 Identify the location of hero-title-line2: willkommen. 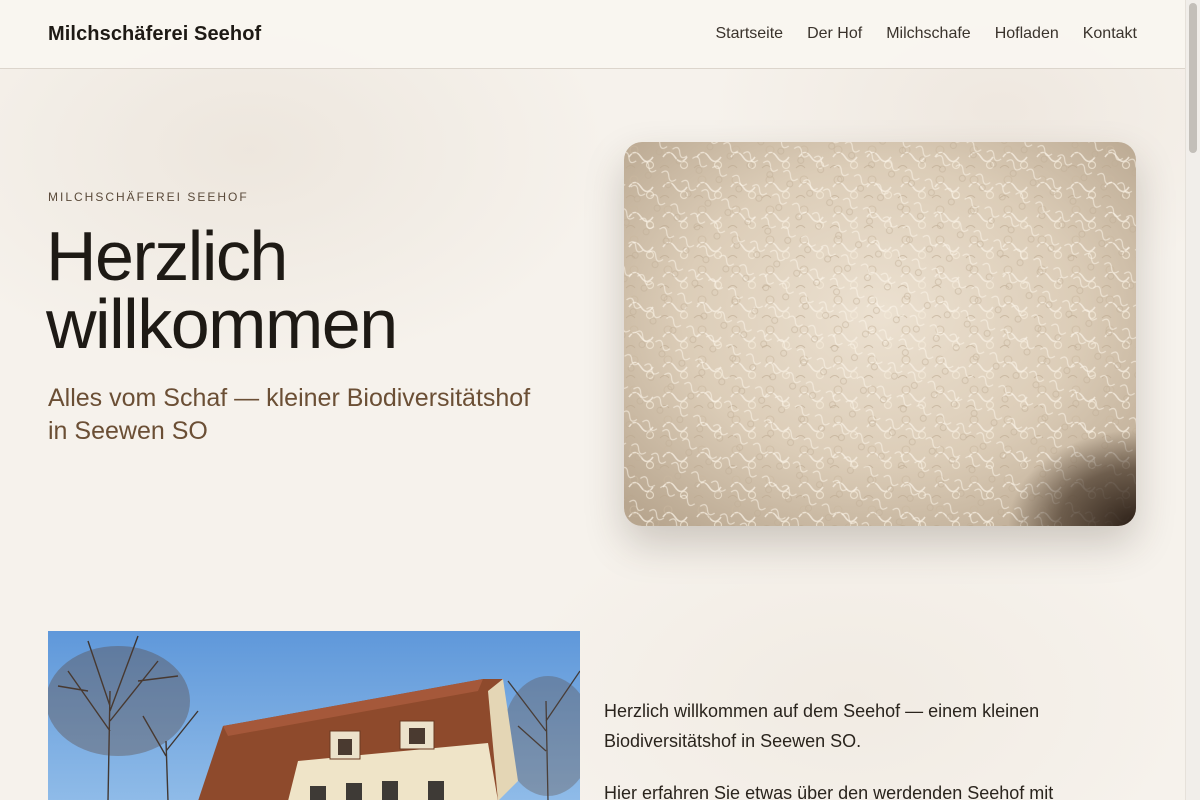
(222, 324).